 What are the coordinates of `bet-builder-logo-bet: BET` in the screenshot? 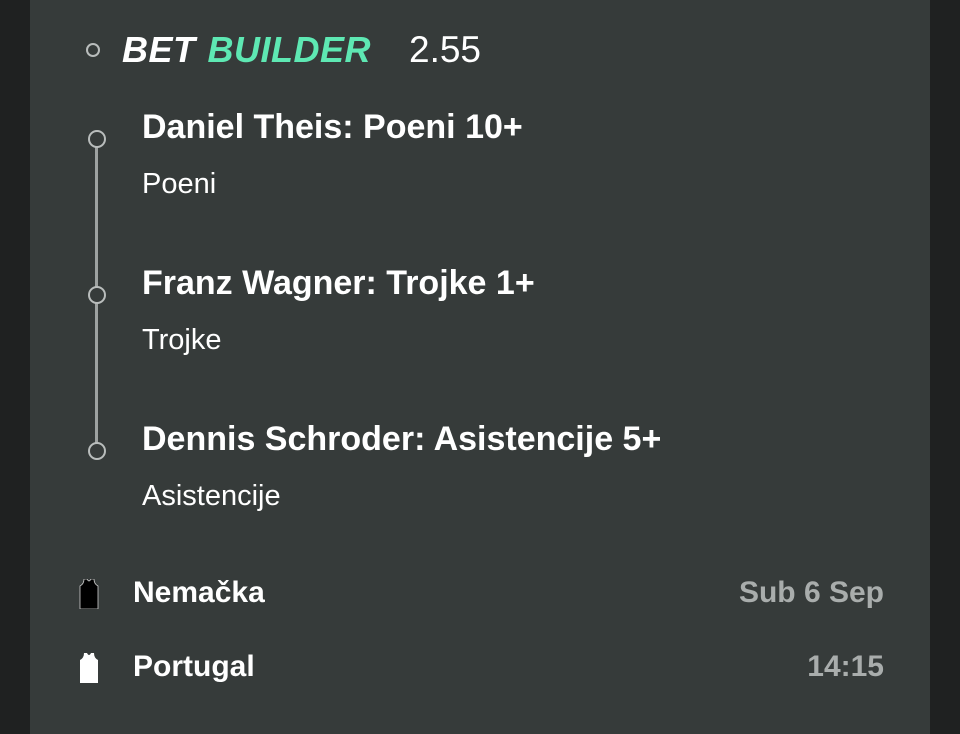 It's located at (159, 49).